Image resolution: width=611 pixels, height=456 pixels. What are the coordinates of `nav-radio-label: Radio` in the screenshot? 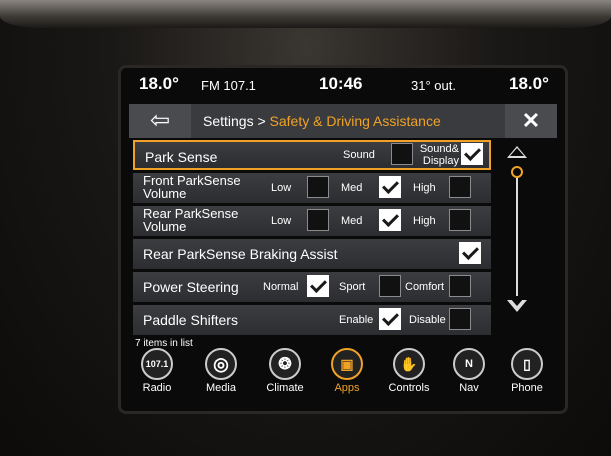 It's located at (157, 388).